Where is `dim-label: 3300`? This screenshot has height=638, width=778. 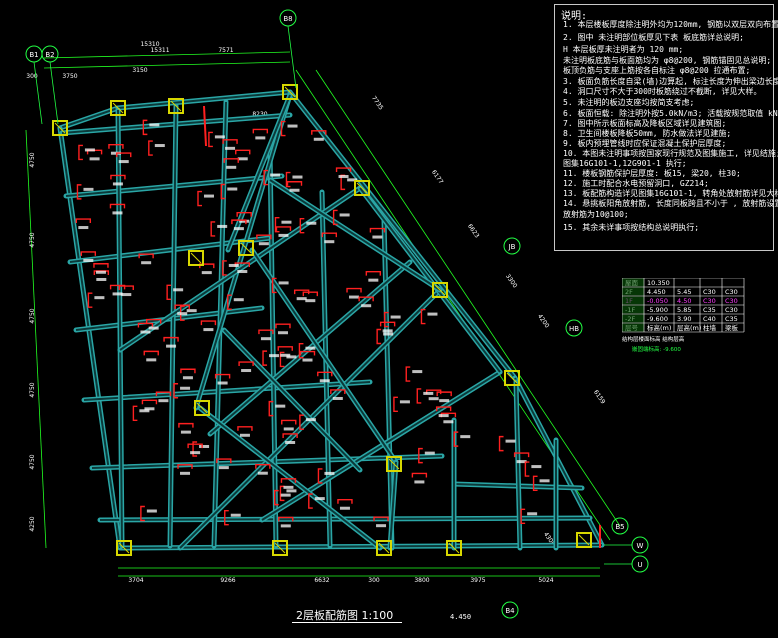 dim-label: 3300 is located at coordinates (511, 281).